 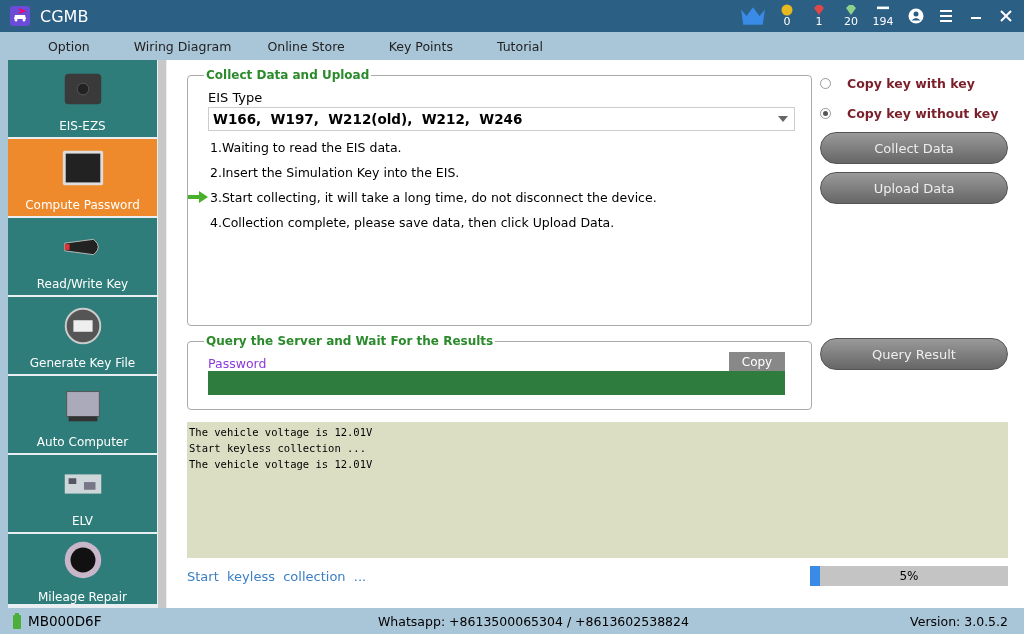 I want to click on menu-item: Tutorial, so click(x=519, y=46).